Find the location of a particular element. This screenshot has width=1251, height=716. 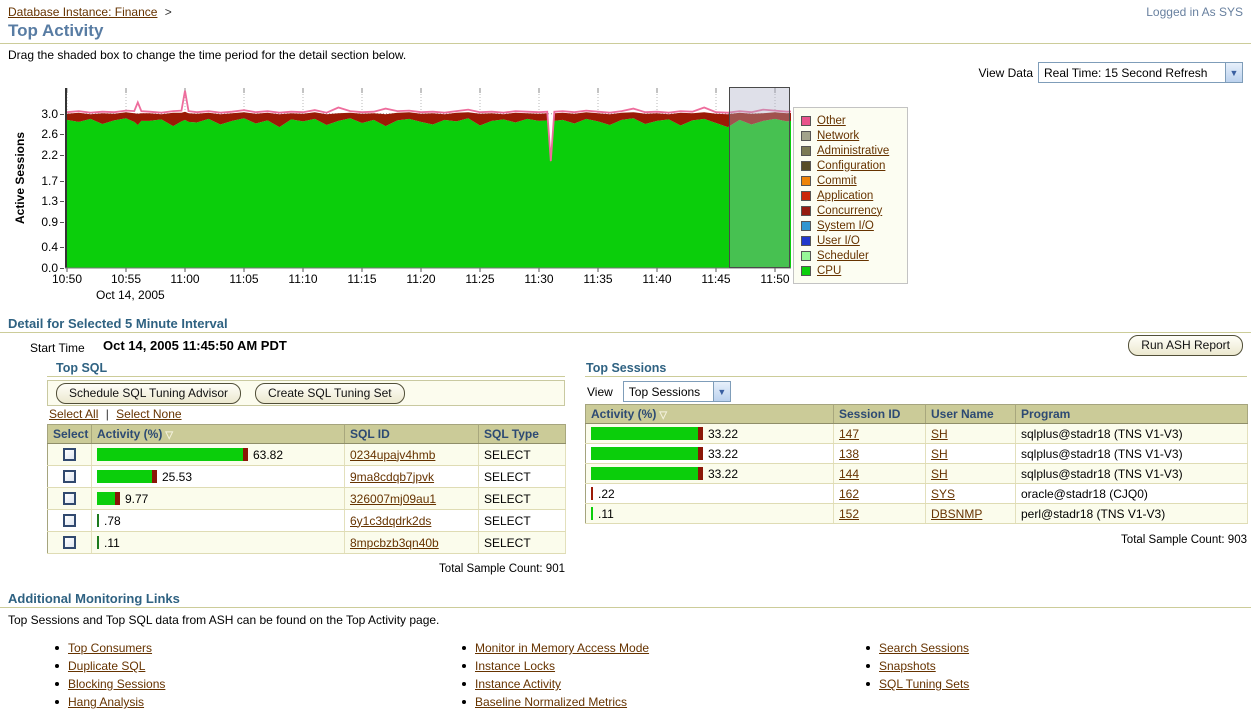

top-sessions-view-select: Top Sessions ▼ is located at coordinates (676, 391).